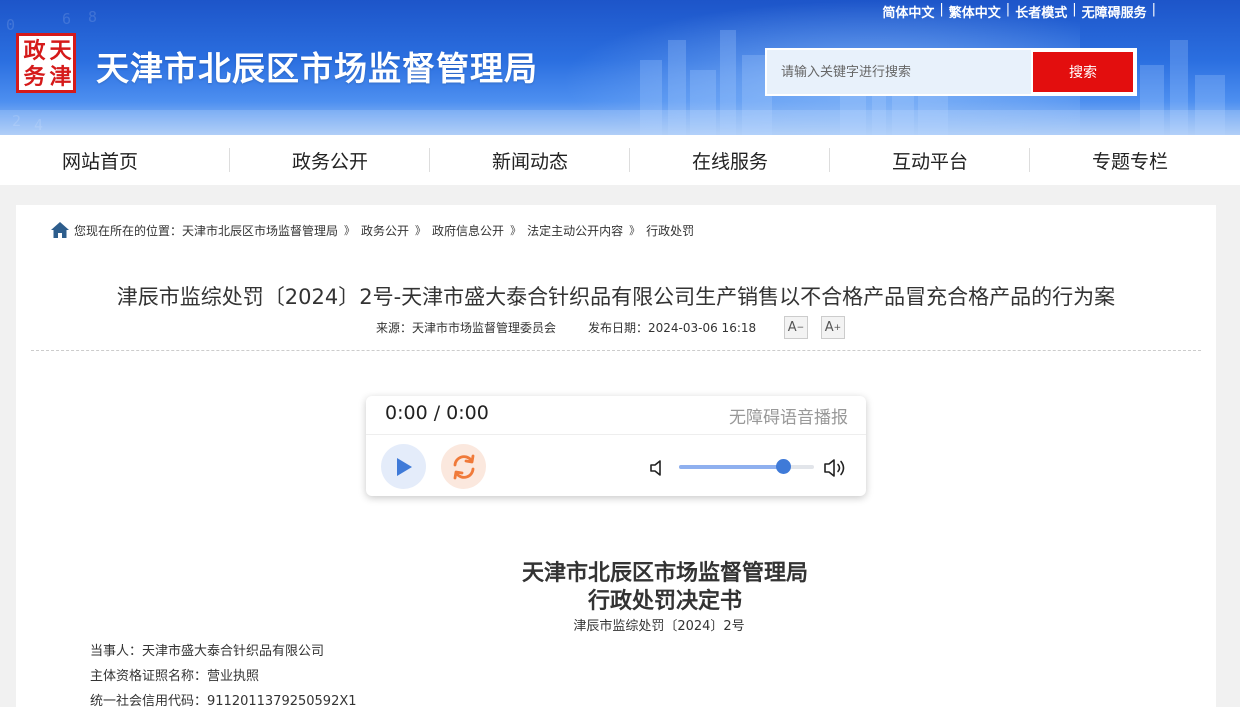 The height and width of the screenshot is (707, 1240). Describe the element at coordinates (1041, 11) in the screenshot. I see `link-elder-mode: 长者模式` at that location.